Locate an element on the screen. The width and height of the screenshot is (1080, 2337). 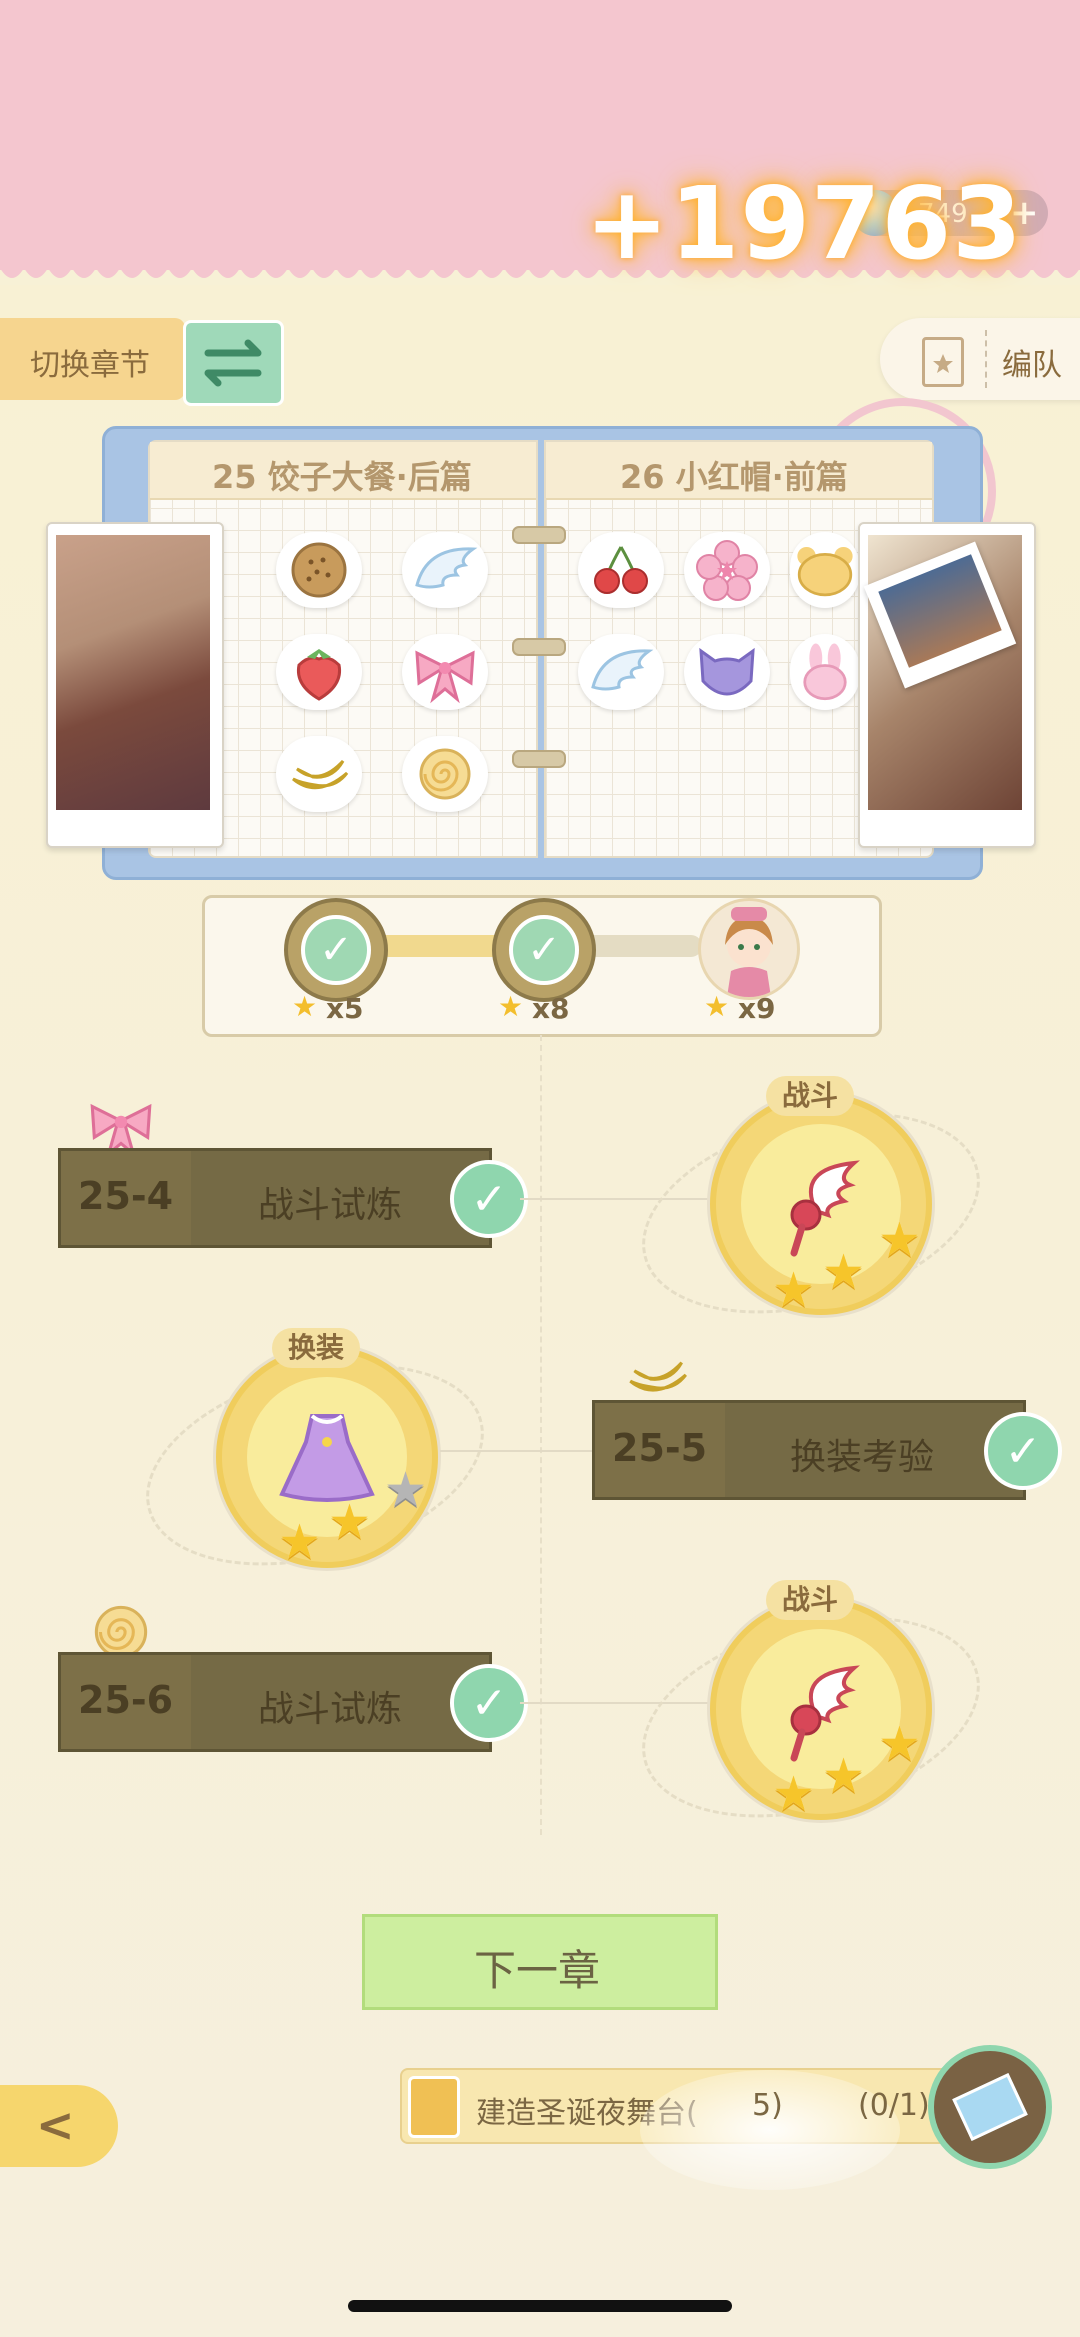
stage-number: 25-6 is located at coordinates (126, 1700).